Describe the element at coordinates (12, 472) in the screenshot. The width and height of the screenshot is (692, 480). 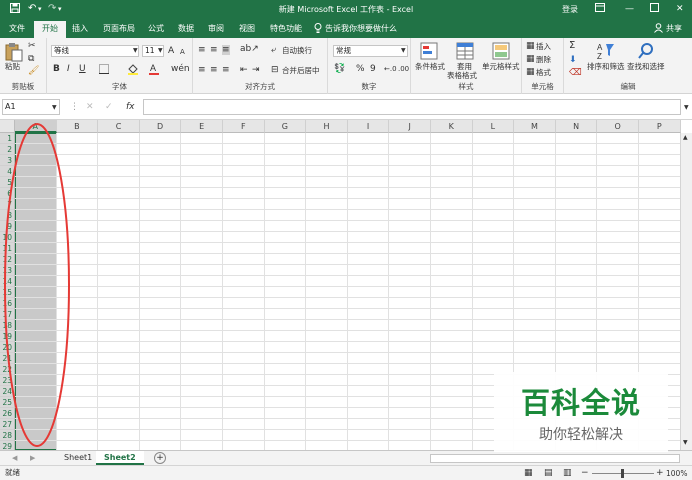
I see `status-ready: 就绪` at that location.